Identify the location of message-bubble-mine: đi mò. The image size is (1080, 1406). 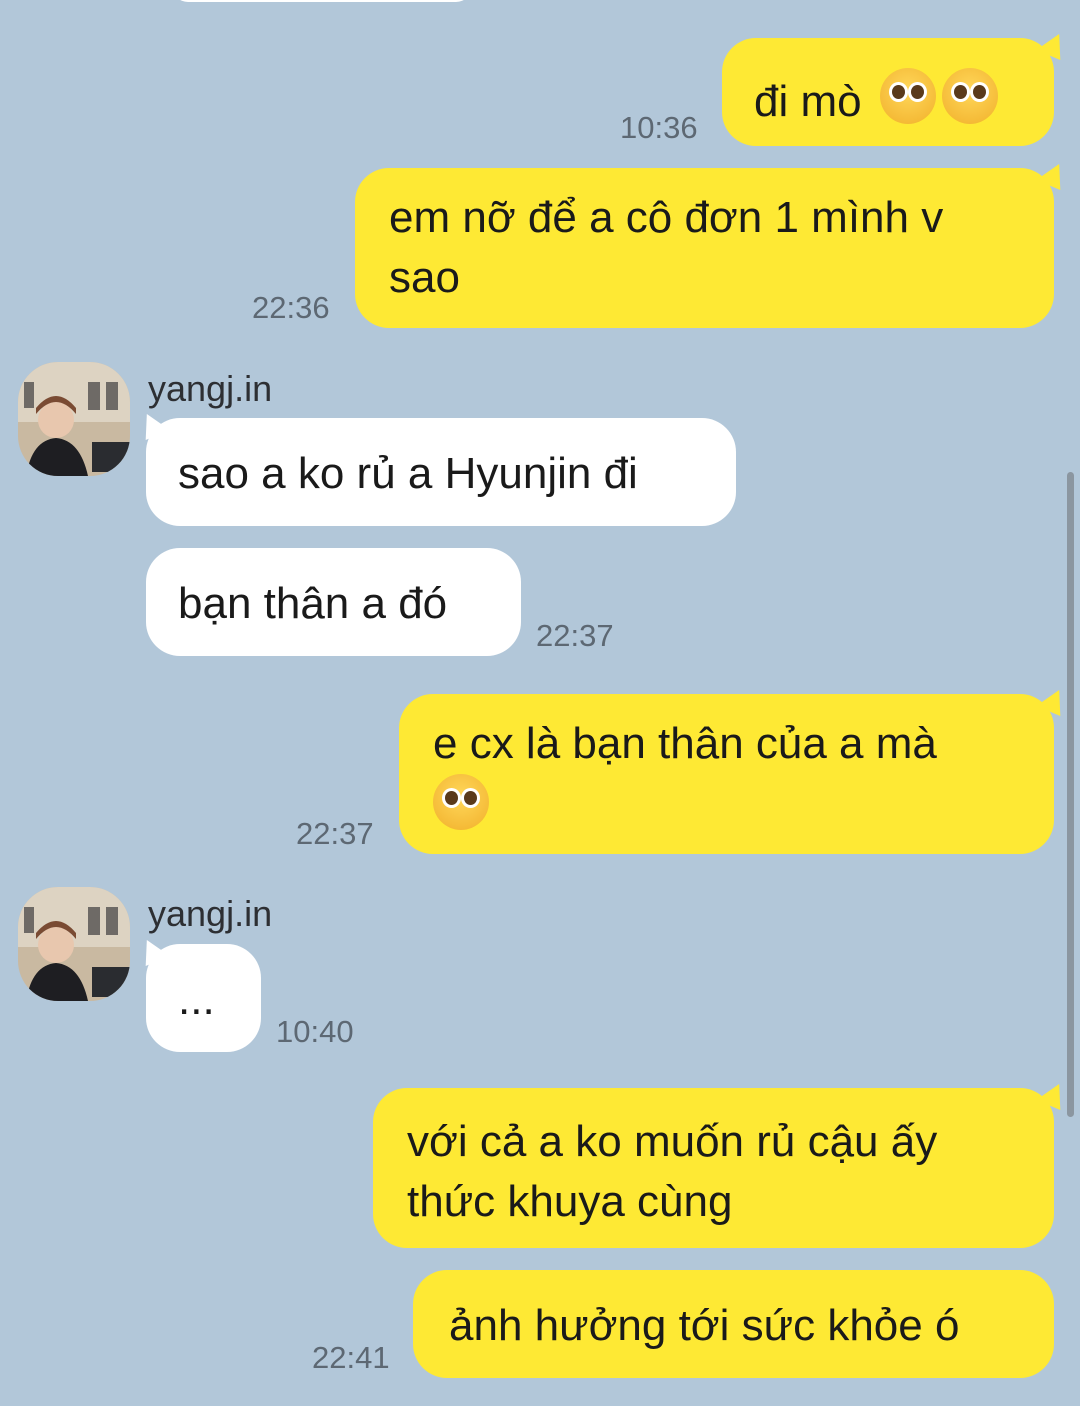
(888, 92).